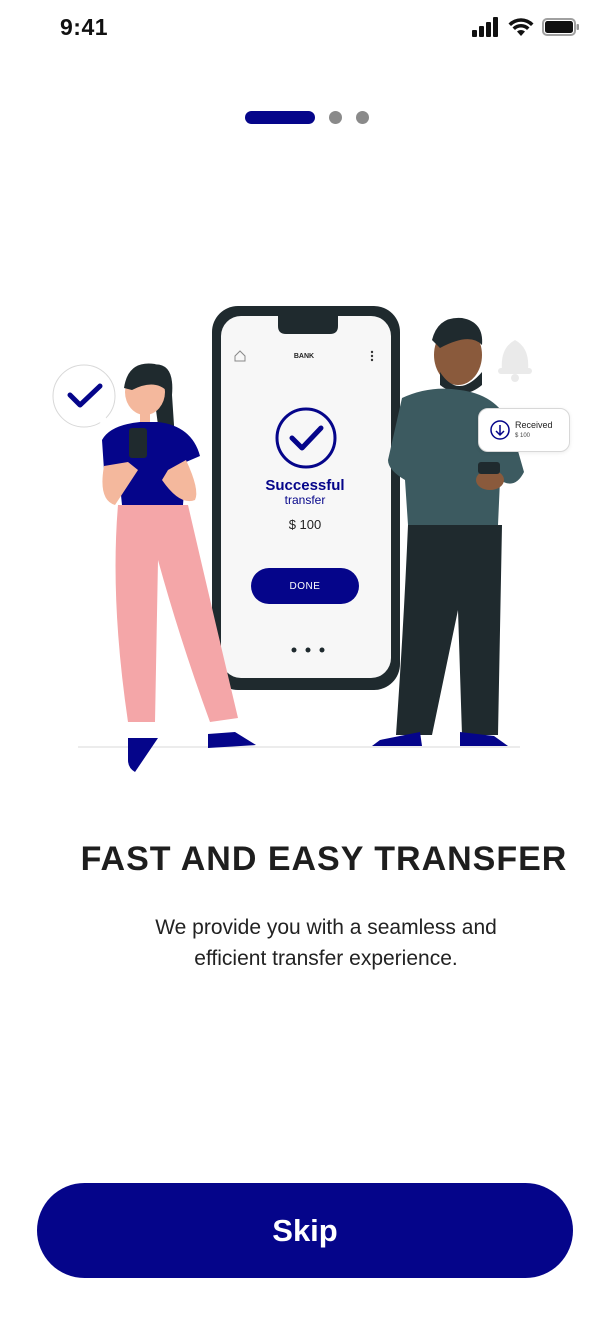 The image size is (608, 1320). I want to click on page-indicator, so click(307, 117).